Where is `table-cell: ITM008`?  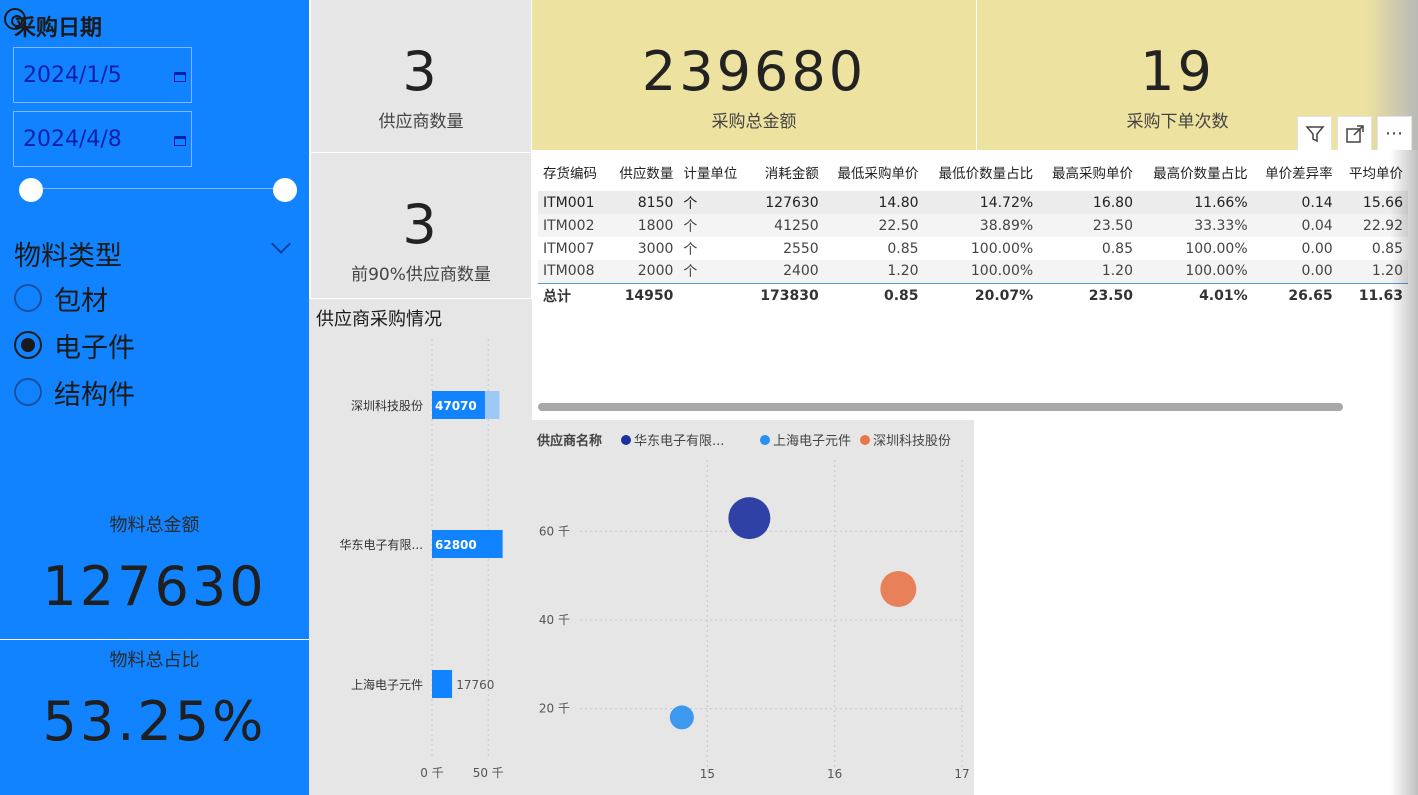 table-cell: ITM008 is located at coordinates (573, 271).